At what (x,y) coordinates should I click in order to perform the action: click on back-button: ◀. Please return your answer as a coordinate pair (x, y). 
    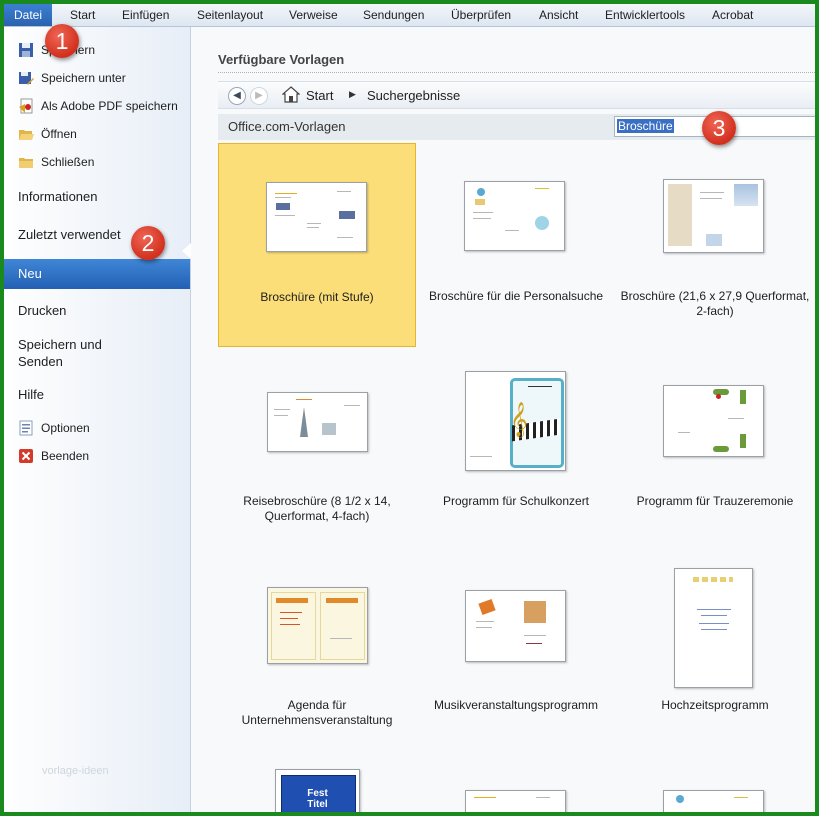
    Looking at the image, I should click on (237, 96).